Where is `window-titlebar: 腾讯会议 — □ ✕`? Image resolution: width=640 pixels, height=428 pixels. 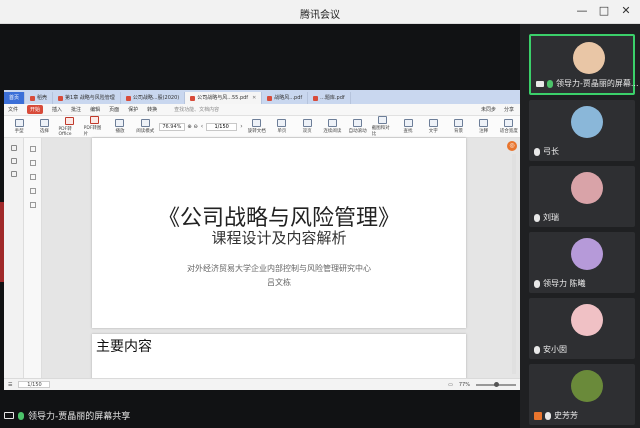
window-titlebar: 腾讯会议 — □ ✕ is located at coordinates (320, 12).